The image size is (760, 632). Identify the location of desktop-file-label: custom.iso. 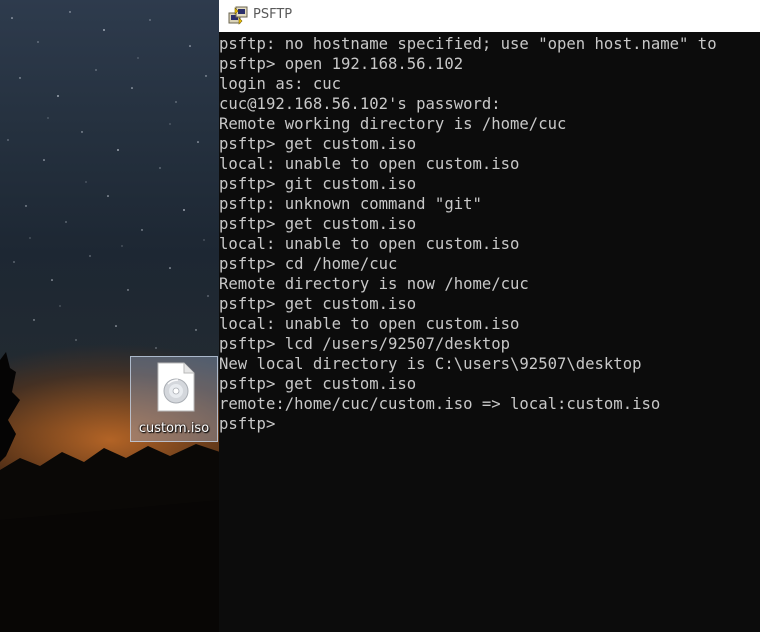
(174, 428).